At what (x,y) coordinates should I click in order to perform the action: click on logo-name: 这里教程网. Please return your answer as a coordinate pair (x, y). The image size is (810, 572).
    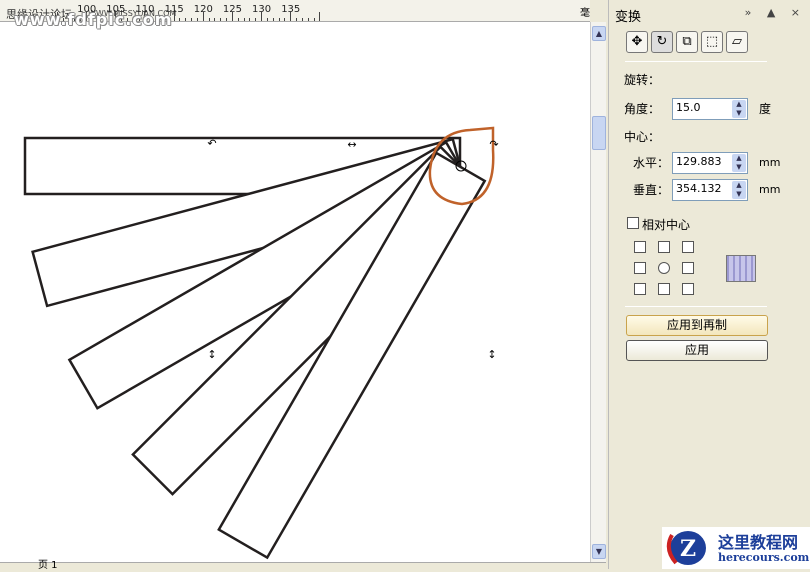
    Looking at the image, I should click on (758, 542).